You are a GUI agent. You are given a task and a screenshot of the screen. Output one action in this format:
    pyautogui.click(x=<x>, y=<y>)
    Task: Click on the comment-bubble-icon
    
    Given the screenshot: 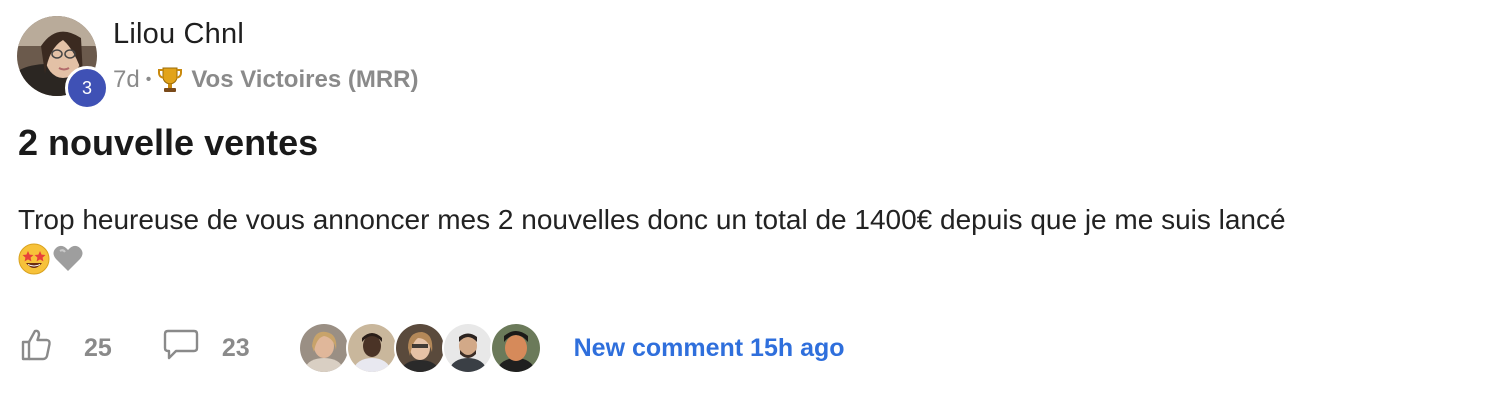 What is the action you would take?
    pyautogui.click(x=181, y=348)
    